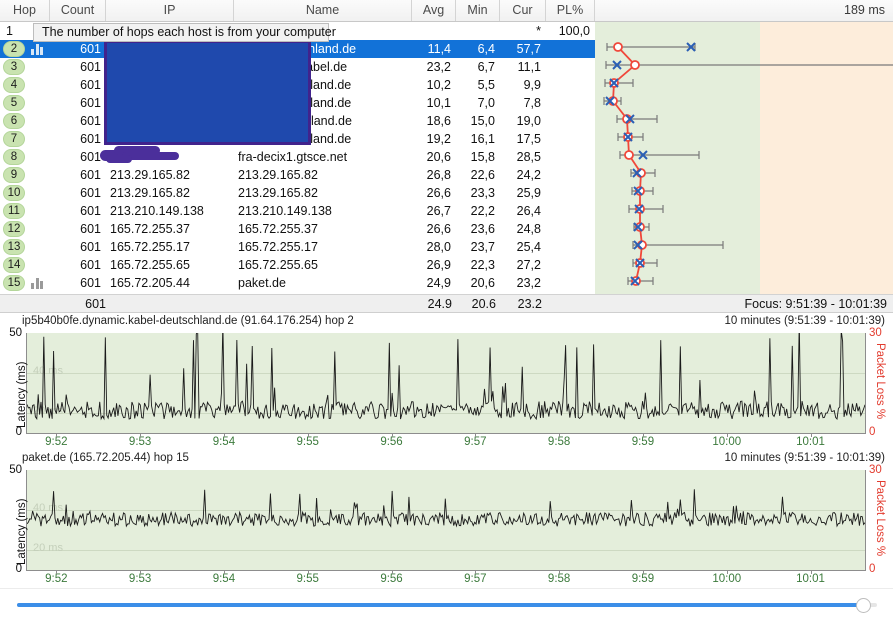 Image resolution: width=893 pixels, height=619 pixels. What do you see at coordinates (482, 265) in the screenshot?
I see `cell-min: 22,3` at bounding box center [482, 265].